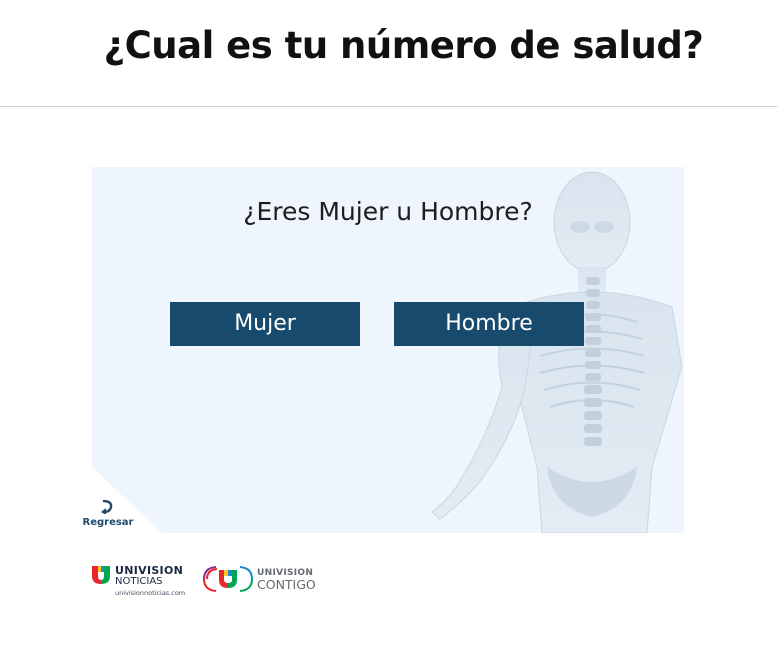 Image resolution: width=777 pixels, height=646 pixels. I want to click on page-title: ¿Cual es tu número de salud?, so click(403, 45).